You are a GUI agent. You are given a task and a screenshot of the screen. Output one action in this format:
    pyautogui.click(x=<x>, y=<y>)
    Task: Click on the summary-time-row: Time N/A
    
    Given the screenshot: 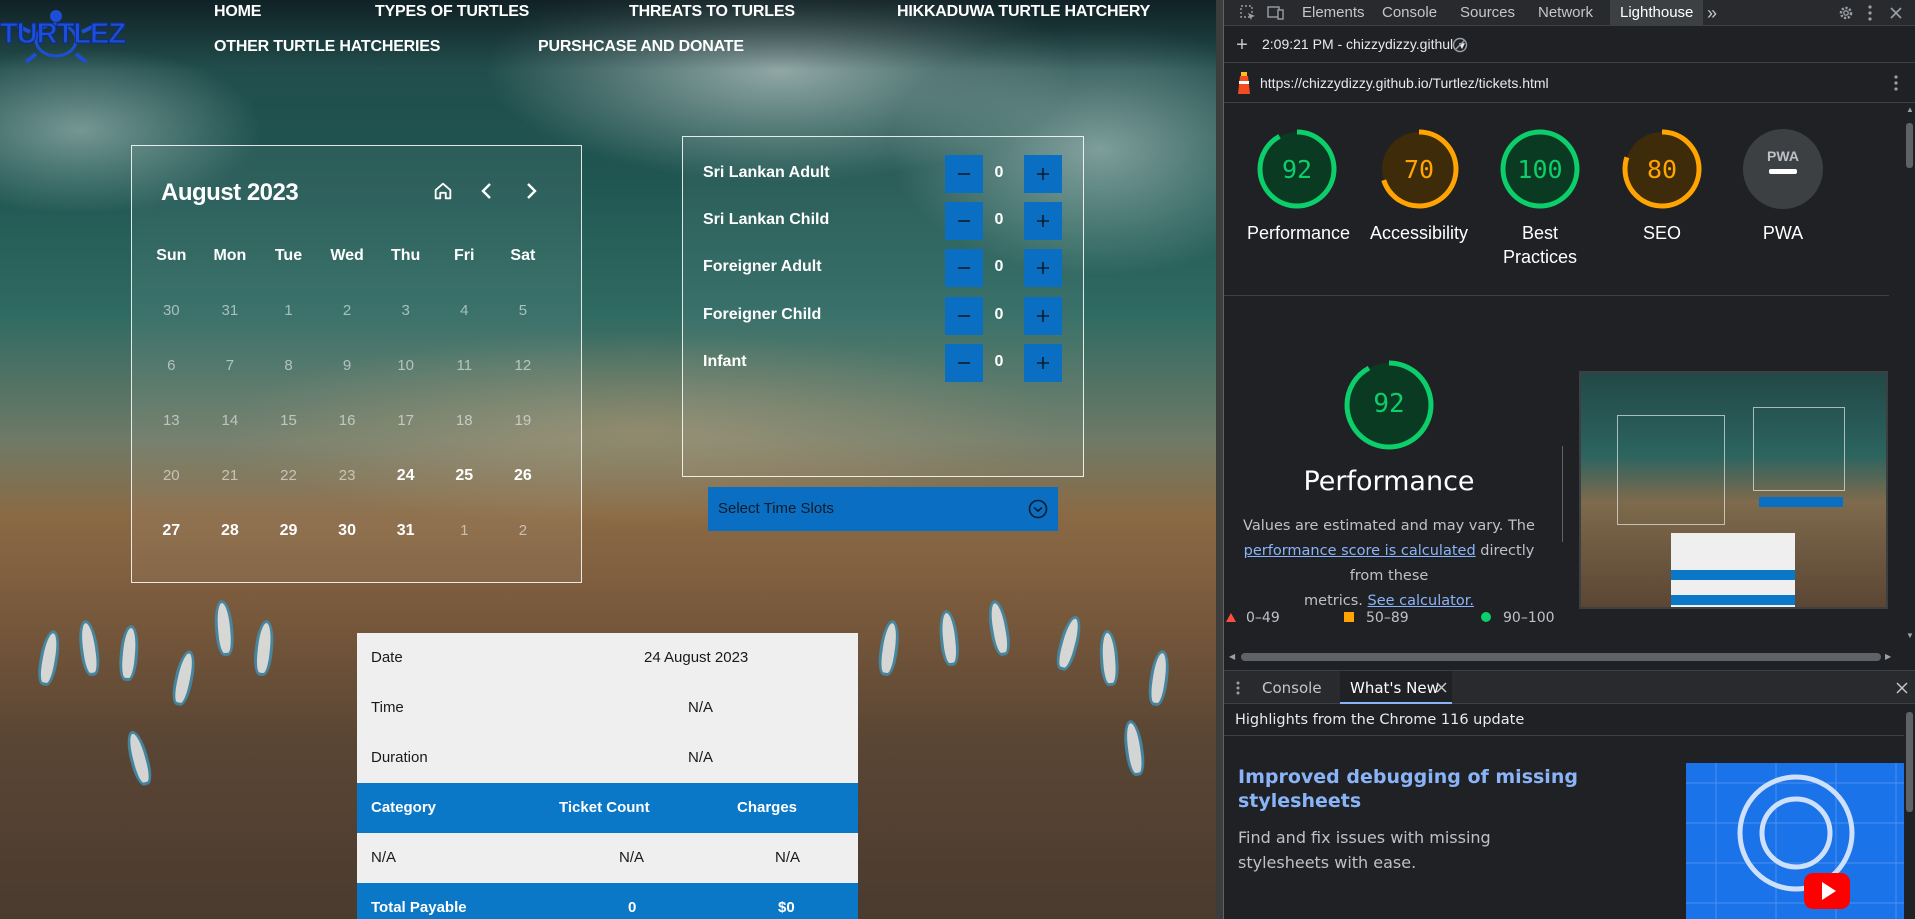 What is the action you would take?
    pyautogui.click(x=607, y=708)
    